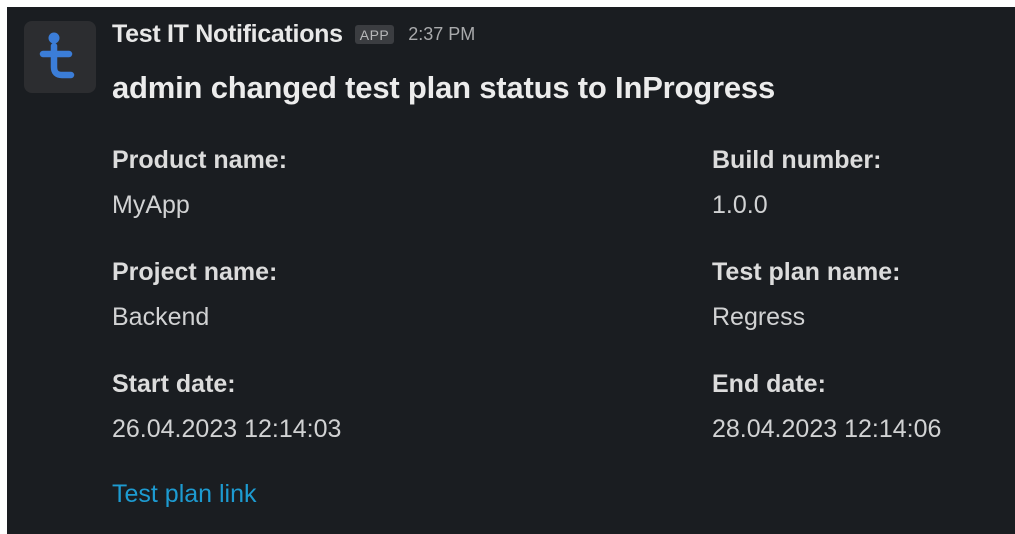 The height and width of the screenshot is (534, 1015). I want to click on message-header: Test IT Notifications APP 2:37 PM, so click(293, 34).